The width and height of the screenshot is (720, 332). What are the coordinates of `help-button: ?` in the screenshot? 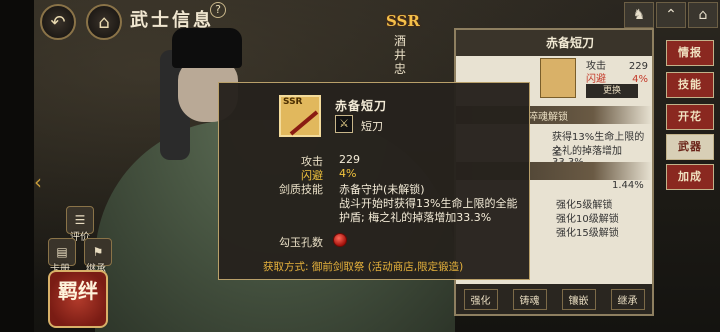 It's located at (218, 10).